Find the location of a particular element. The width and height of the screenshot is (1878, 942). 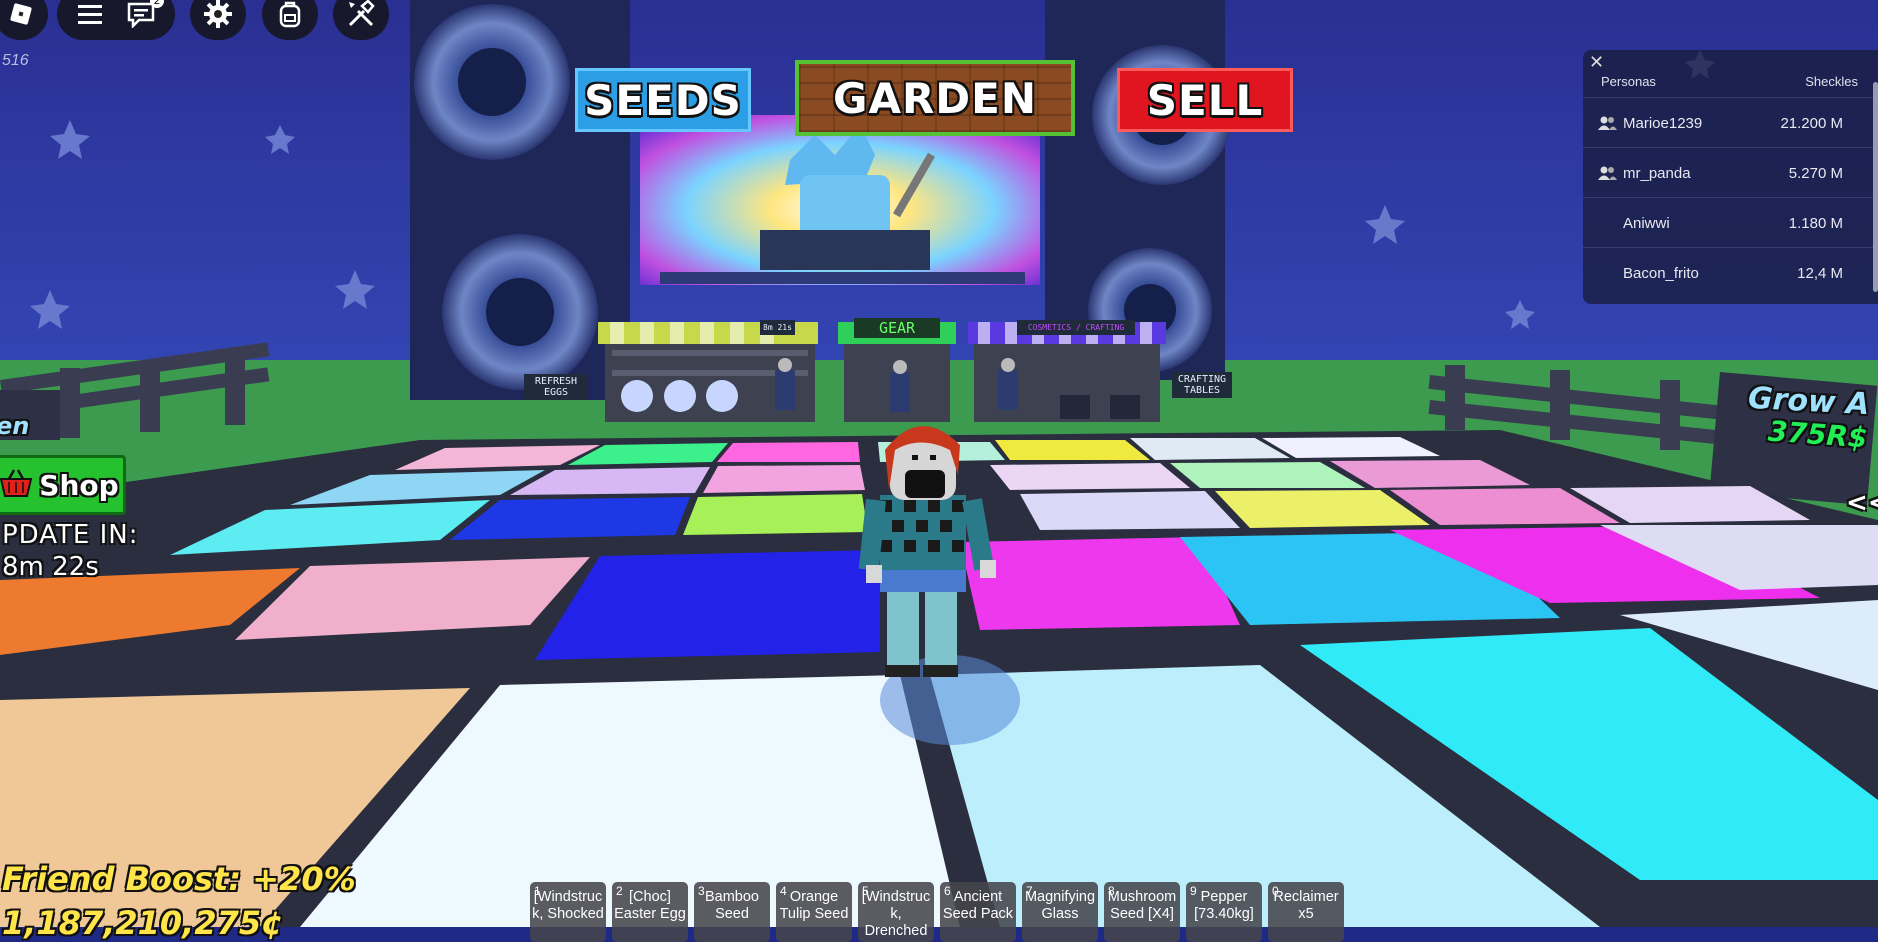

leaderboard-row: Marioe1239 21.200 M is located at coordinates (1728, 122).